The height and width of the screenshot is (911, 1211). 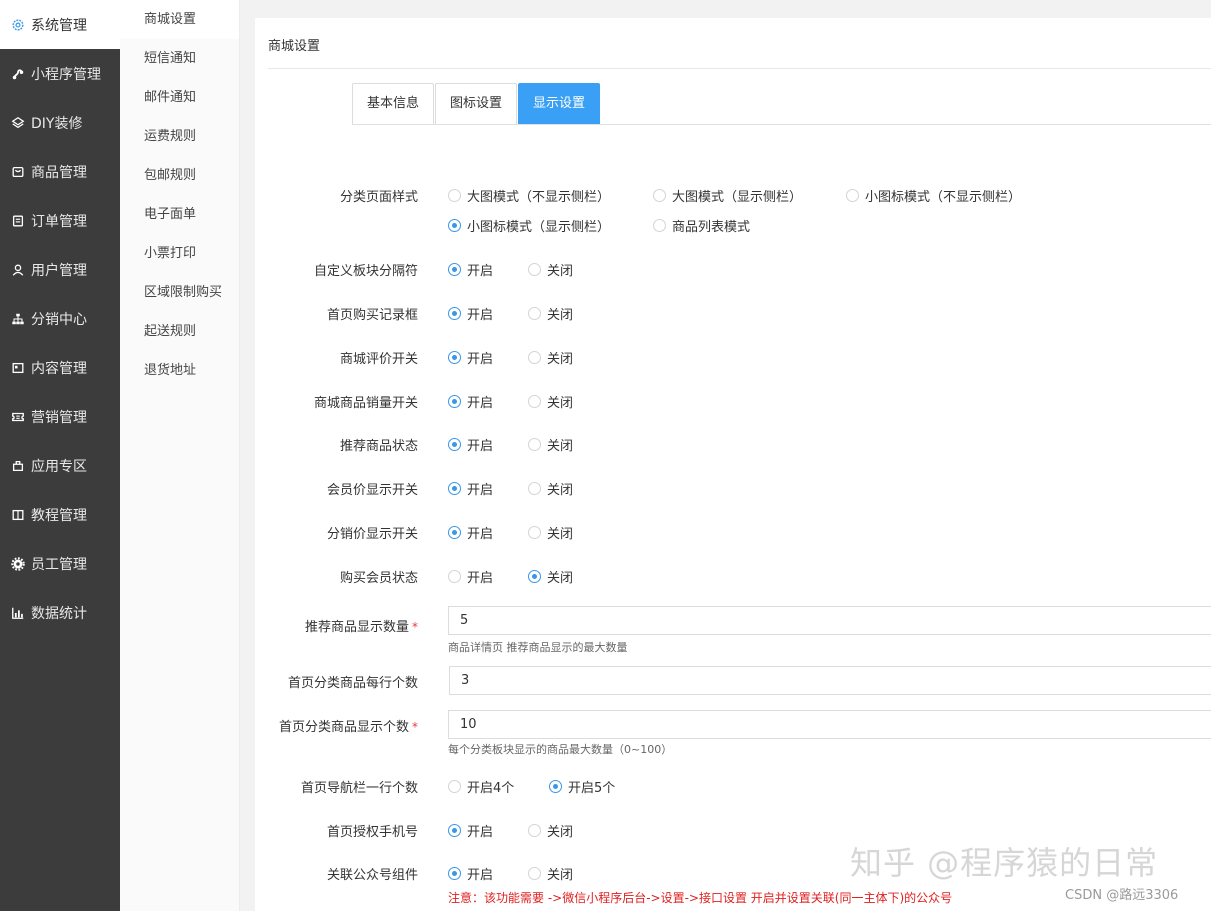 What do you see at coordinates (60, 318) in the screenshot?
I see `sidebar-item-distribution: 分销中心` at bounding box center [60, 318].